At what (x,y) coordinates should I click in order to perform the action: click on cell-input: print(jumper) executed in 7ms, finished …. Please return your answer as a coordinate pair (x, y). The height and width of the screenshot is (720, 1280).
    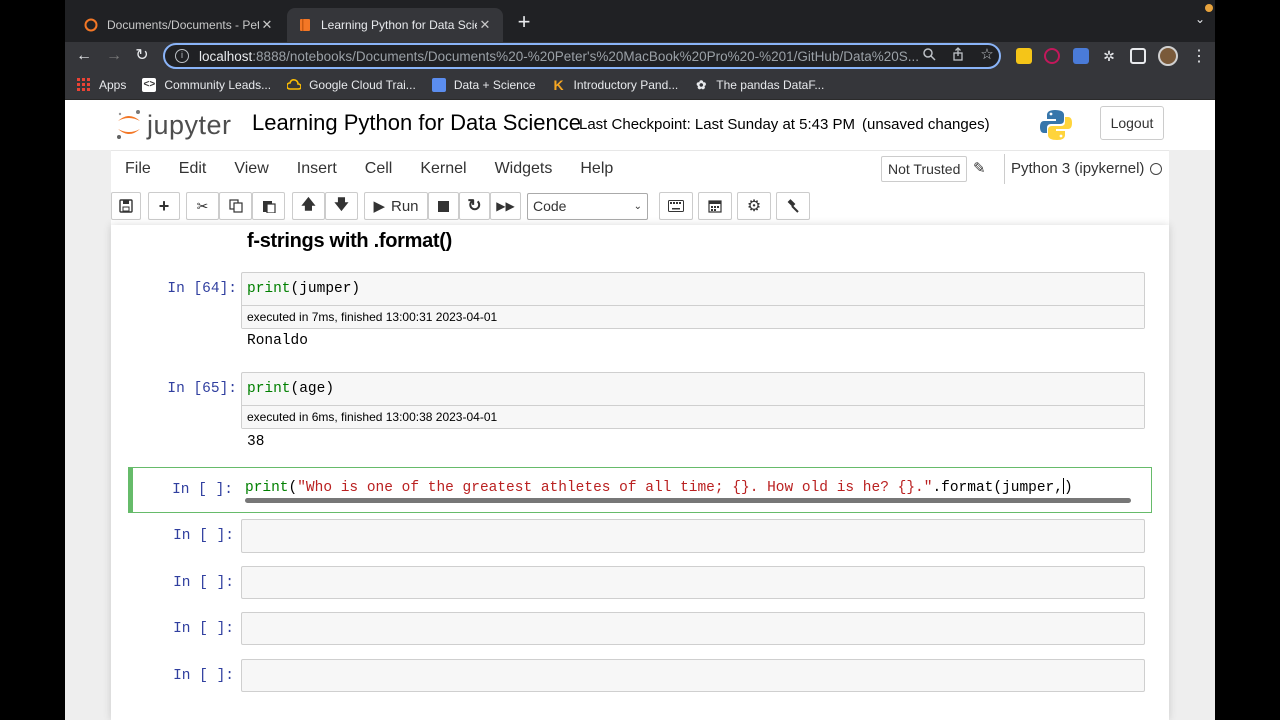
    Looking at the image, I should click on (693, 300).